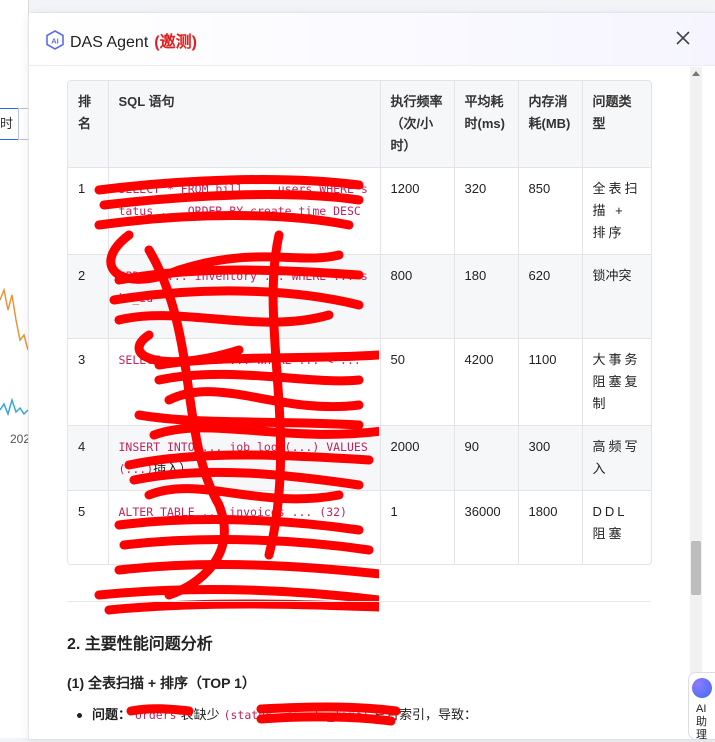 This screenshot has width=715, height=742. What do you see at coordinates (372, 39) in the screenshot?
I see `dialog-header: AI DAS Agent (邀测)` at bounding box center [372, 39].